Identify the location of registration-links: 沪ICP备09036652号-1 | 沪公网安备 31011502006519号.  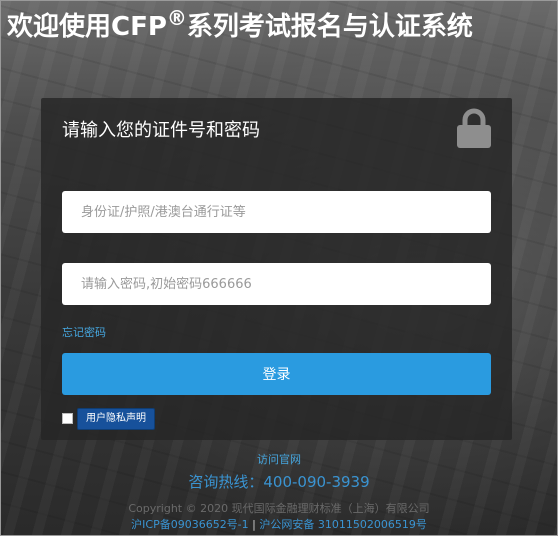
(279, 524).